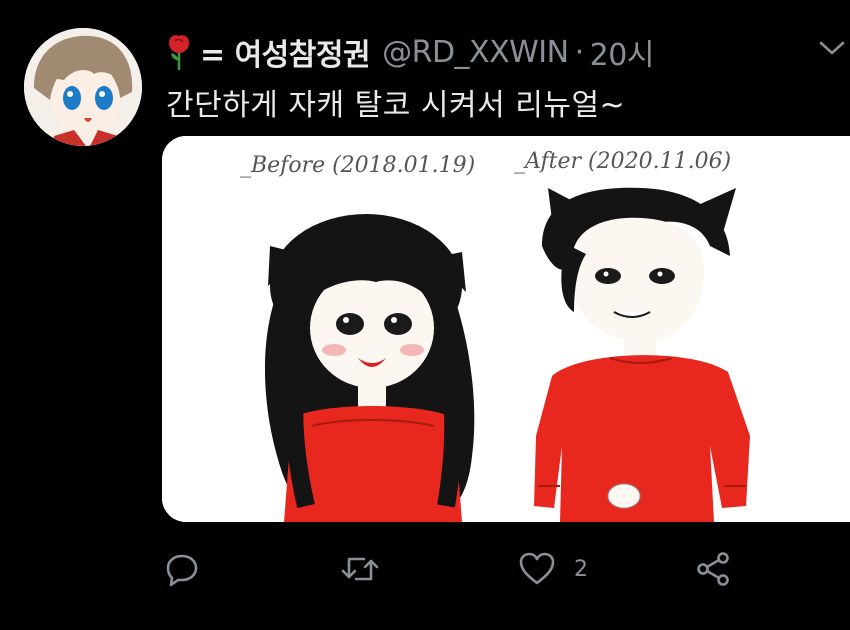 This screenshot has width=850, height=630. I want to click on retweet-button, so click(360, 569).